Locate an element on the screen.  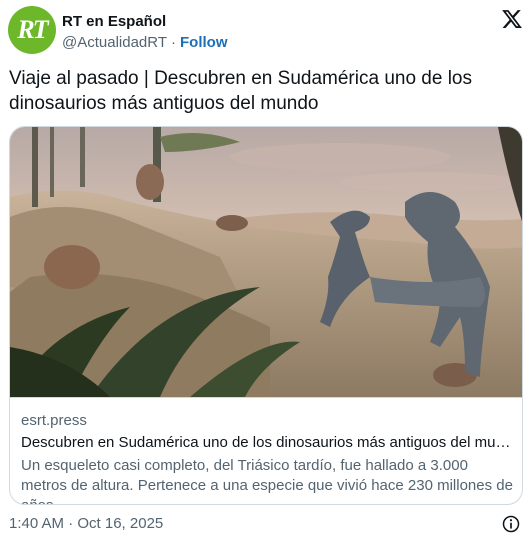
author-handle: @ActualidadRT is located at coordinates (114, 42).